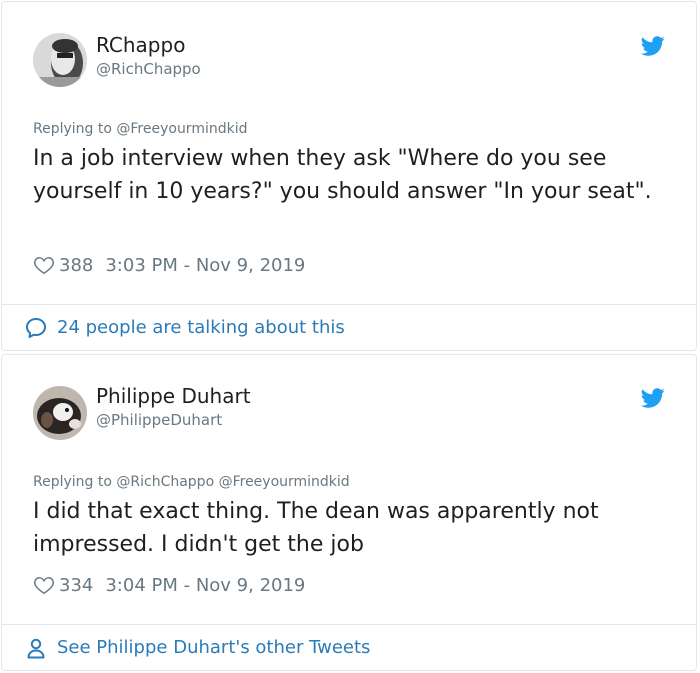  Describe the element at coordinates (205, 585) in the screenshot. I see `timestamp: 3:04 PM - Nov 9, 2019` at that location.